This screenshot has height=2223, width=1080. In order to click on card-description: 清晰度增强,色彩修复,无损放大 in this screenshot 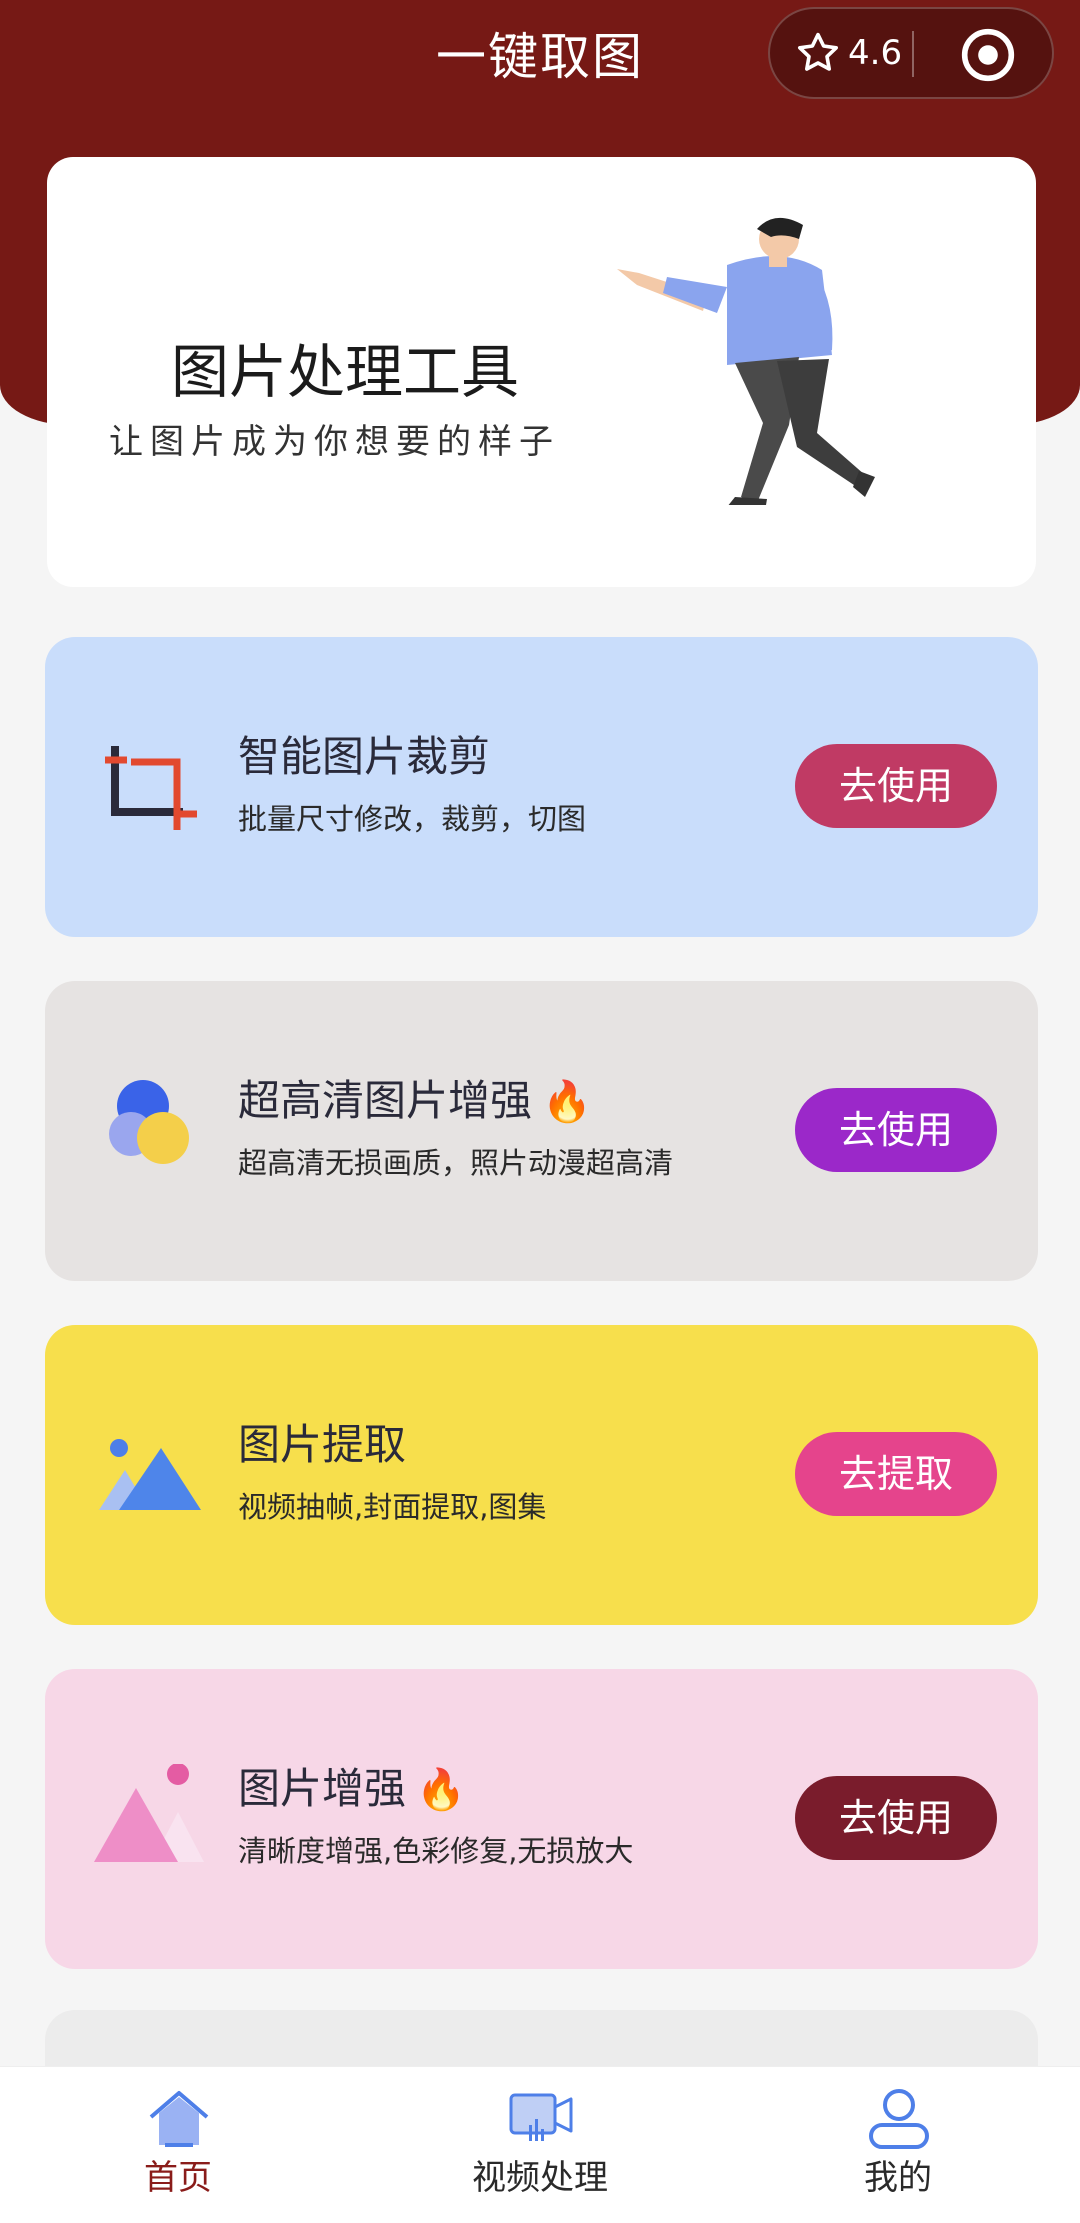, I will do `click(436, 1851)`.